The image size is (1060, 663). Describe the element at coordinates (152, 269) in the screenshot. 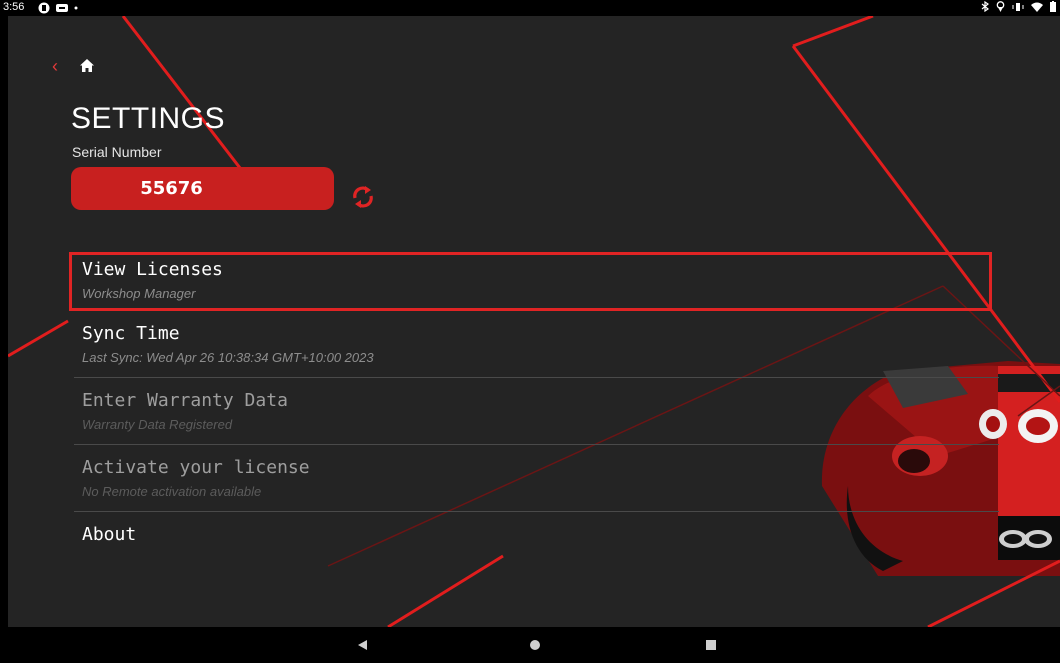

I see `item-title: View Licenses` at that location.